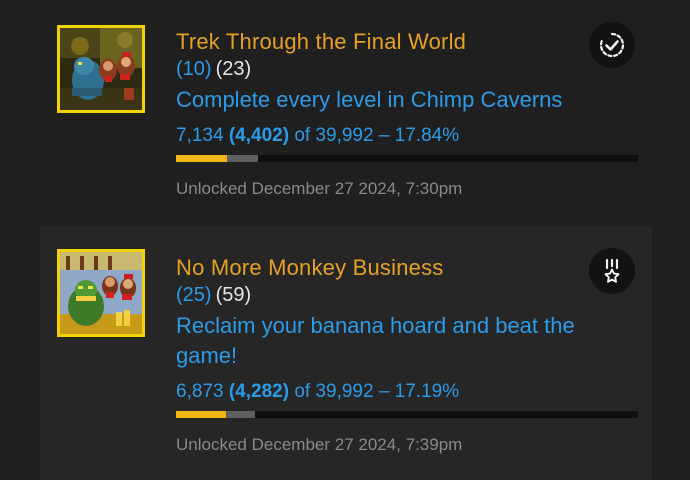 This screenshot has width=690, height=480. I want to click on progression-check-glyph, so click(612, 45).